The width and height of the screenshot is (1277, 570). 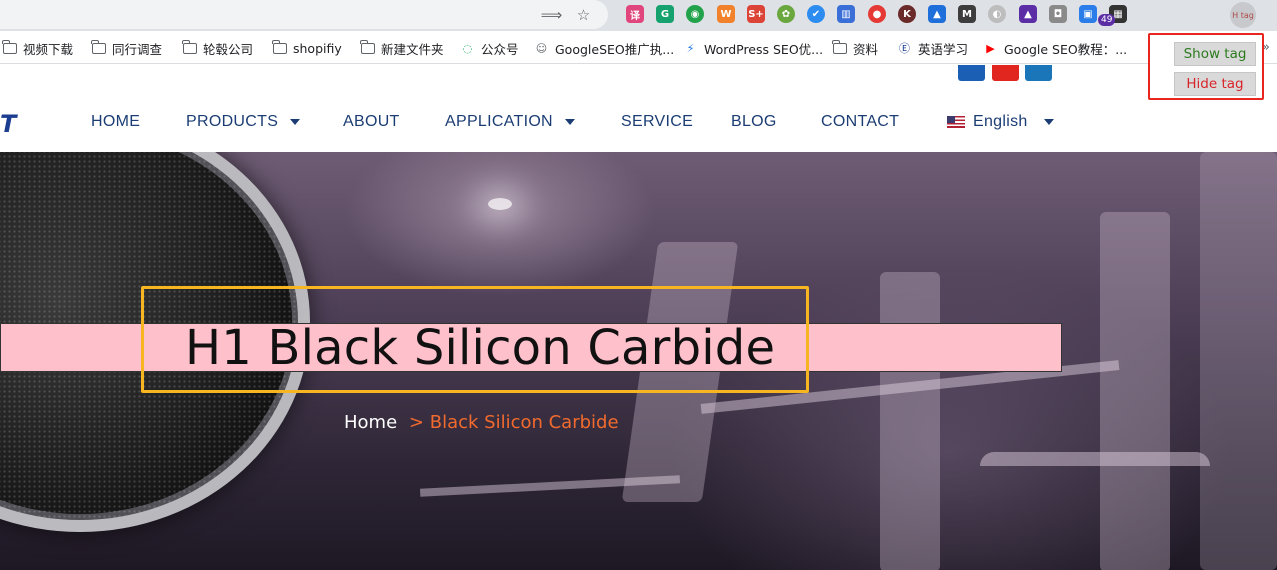 I want to click on bookmark-item: 视频下载, so click(x=37, y=48).